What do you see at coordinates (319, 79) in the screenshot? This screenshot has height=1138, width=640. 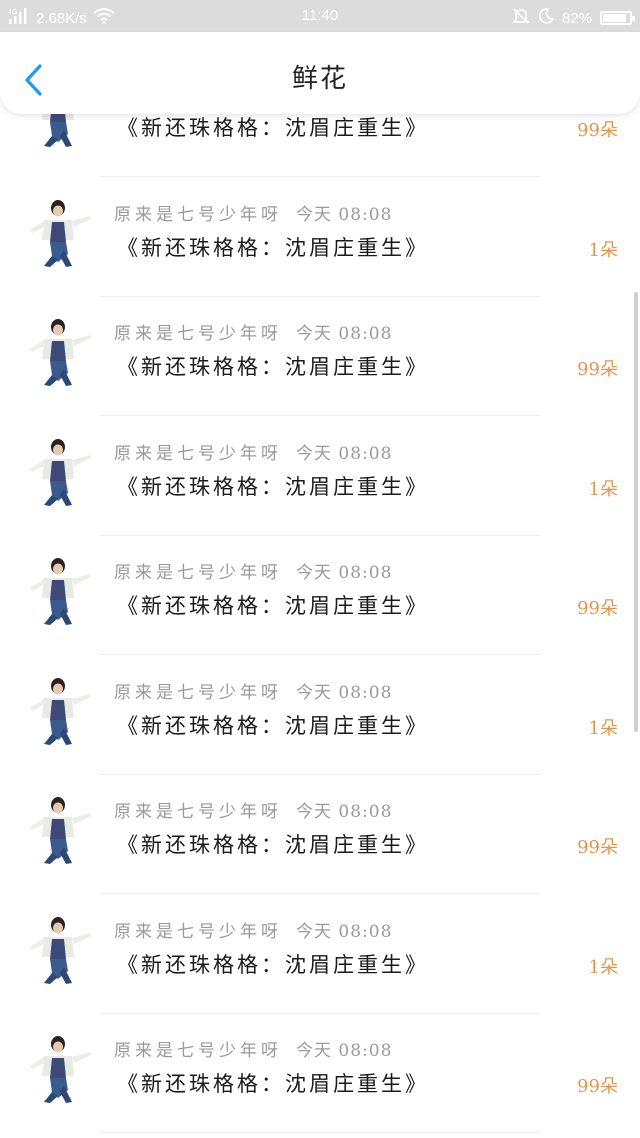 I see `page-title: 鲜花` at bounding box center [319, 79].